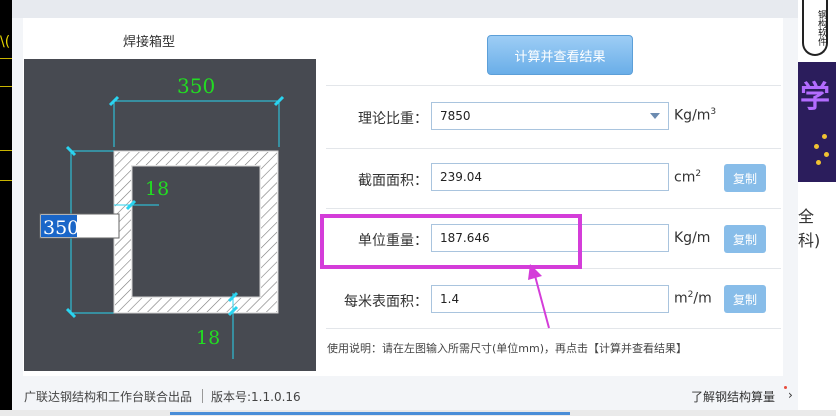  Describe the element at coordinates (745, 299) in the screenshot. I see `copy-surface-button: 复制` at that location.